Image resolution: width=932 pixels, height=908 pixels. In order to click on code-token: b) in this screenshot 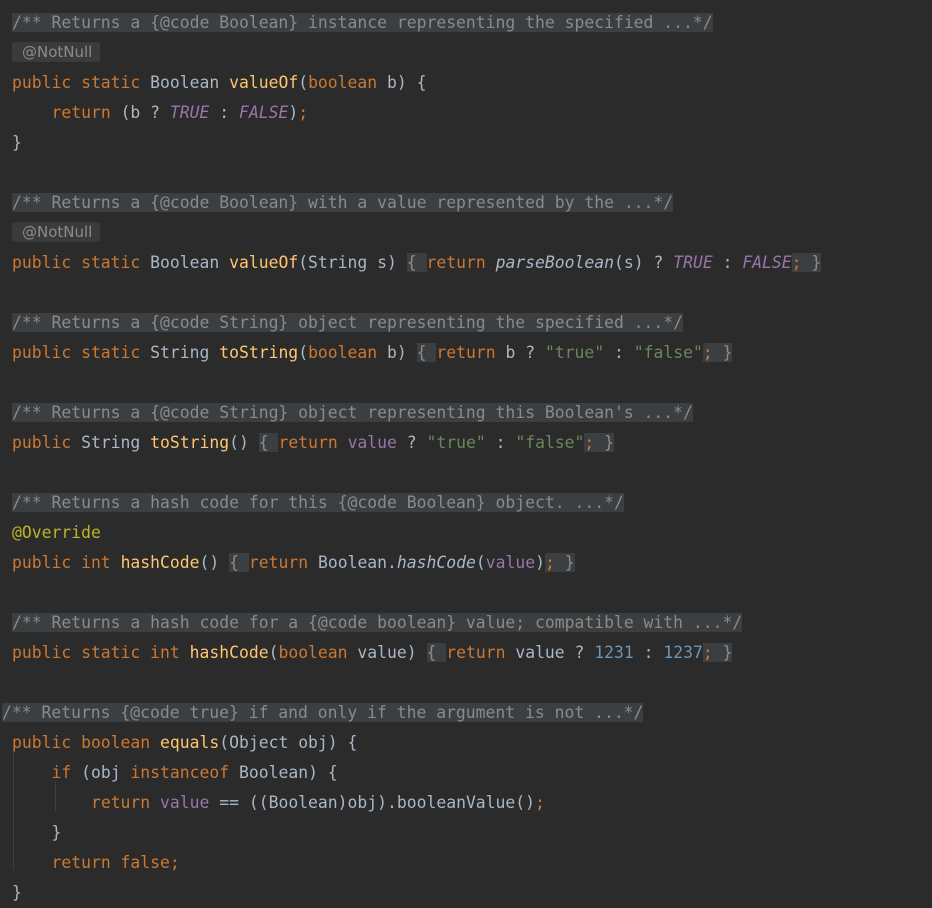, I will do `click(397, 352)`.